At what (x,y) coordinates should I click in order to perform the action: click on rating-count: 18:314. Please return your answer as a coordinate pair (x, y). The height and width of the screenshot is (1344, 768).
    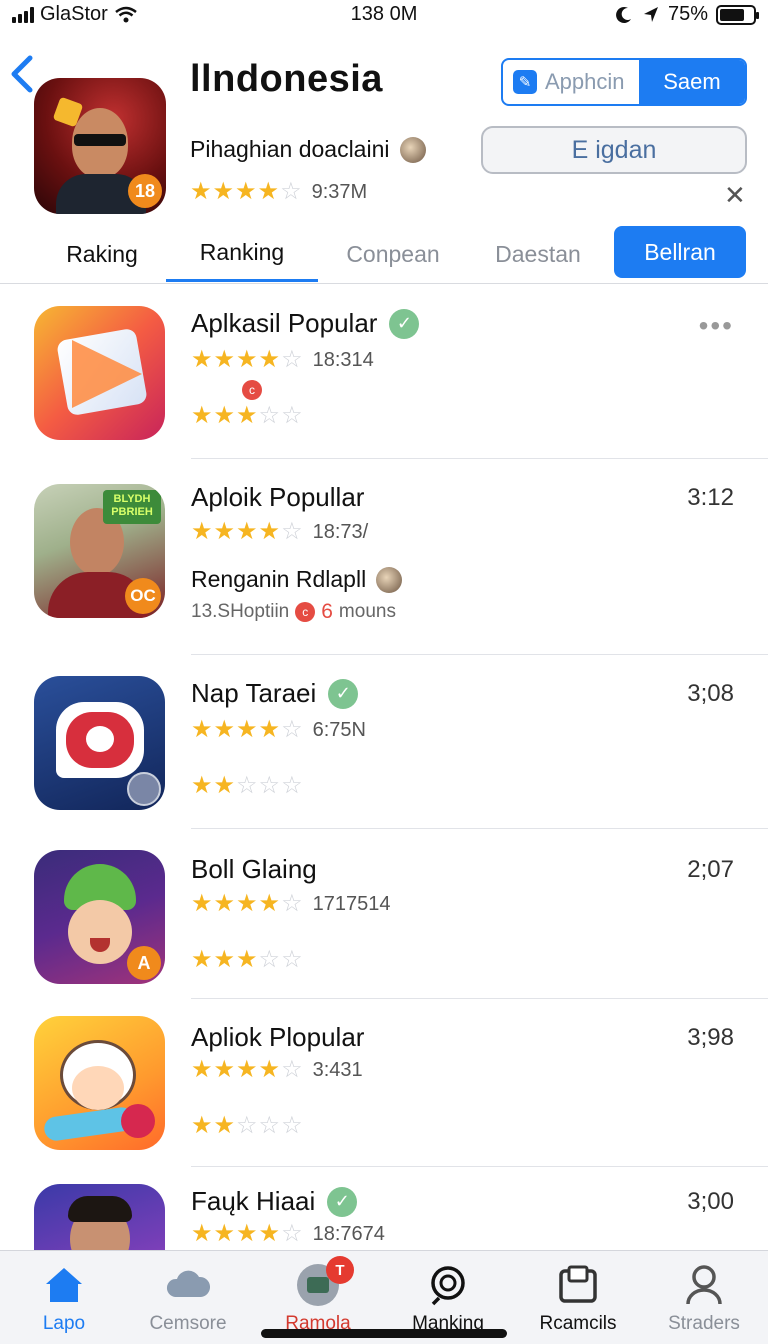
    Looking at the image, I should click on (343, 359).